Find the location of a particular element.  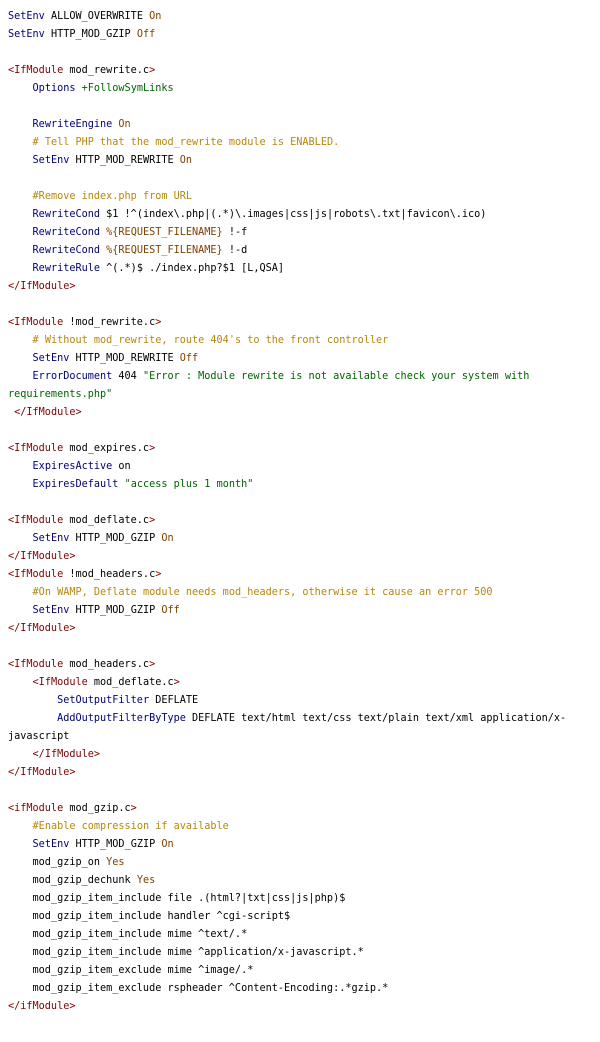

text-token: mod_gzip_item_exclude mime ^image/.* is located at coordinates (131, 970).